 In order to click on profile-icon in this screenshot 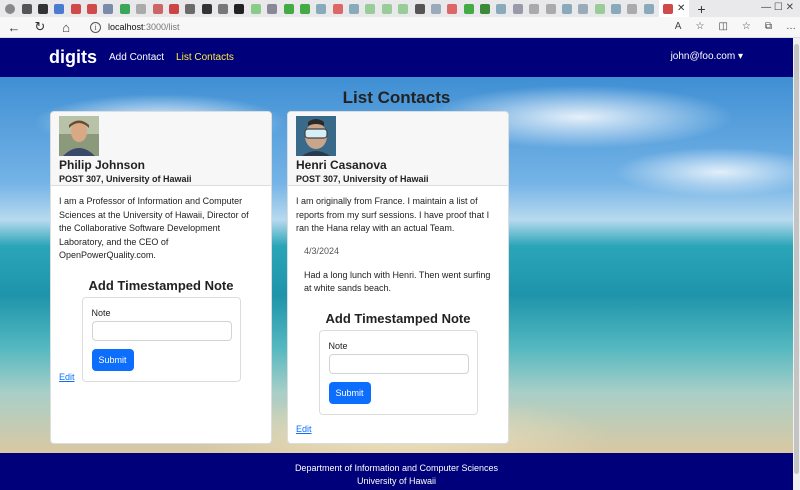, I will do `click(10, 8)`.